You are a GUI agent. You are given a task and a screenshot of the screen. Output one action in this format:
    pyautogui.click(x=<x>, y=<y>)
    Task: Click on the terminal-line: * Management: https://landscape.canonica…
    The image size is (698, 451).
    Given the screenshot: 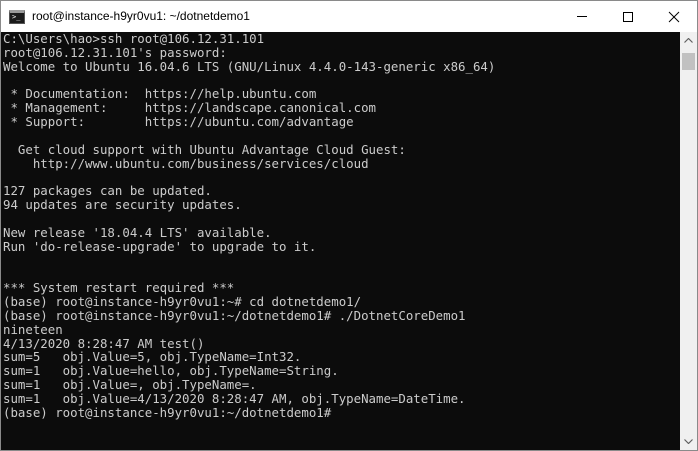 What is the action you would take?
    pyautogui.click(x=189, y=108)
    